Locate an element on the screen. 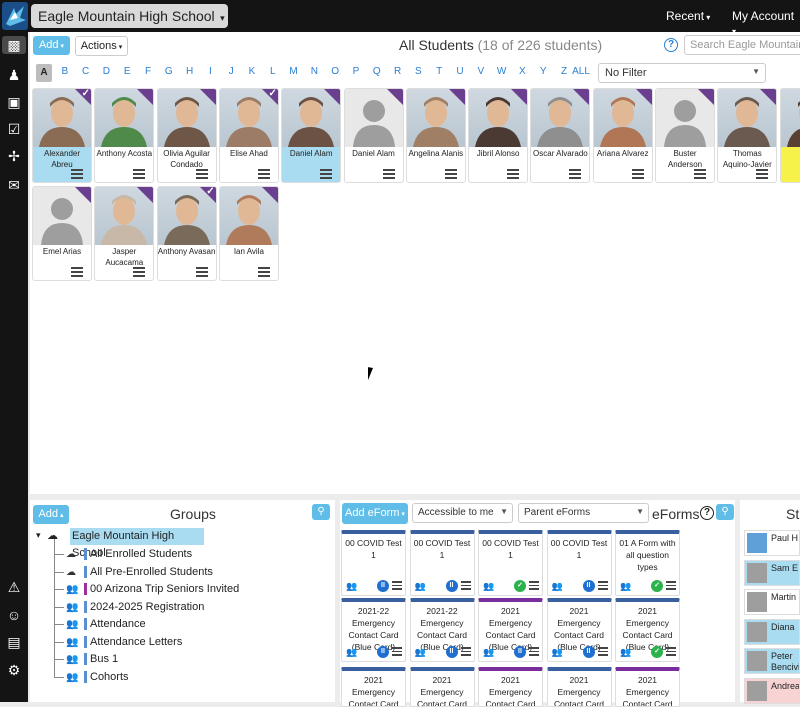 This screenshot has height=707, width=800. group-item: 👥 Bus 1 is located at coordinates (86, 659).